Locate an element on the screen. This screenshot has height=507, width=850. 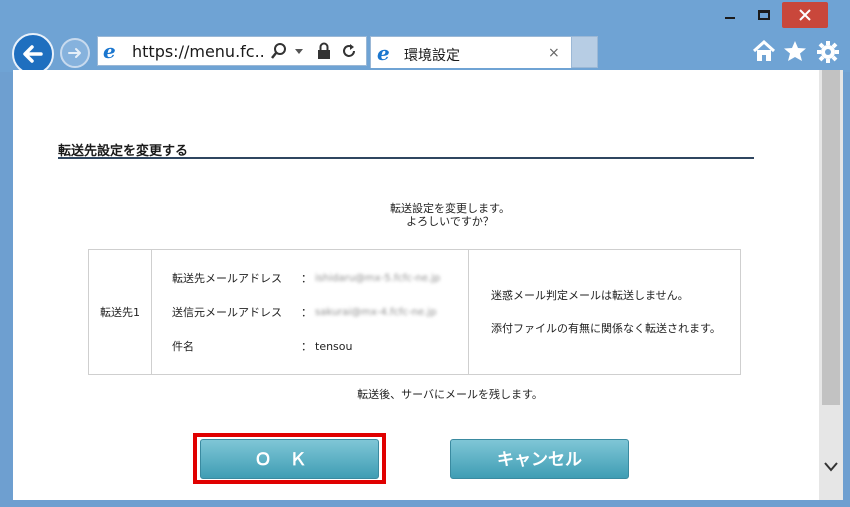
title-divider is located at coordinates (406, 158).